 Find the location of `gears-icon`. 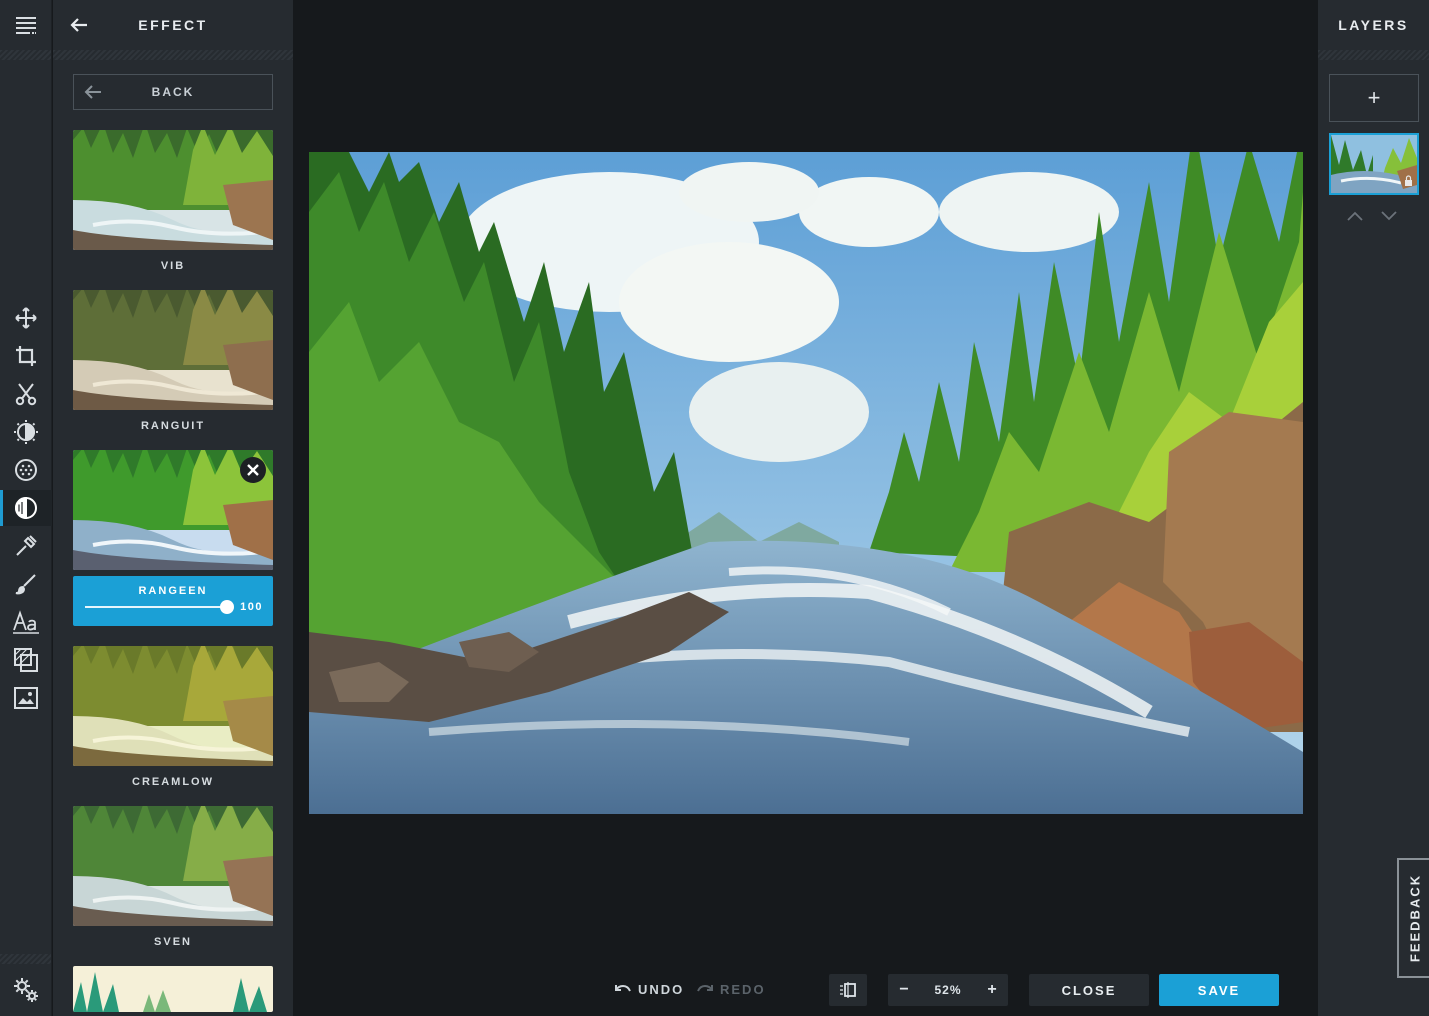

gears-icon is located at coordinates (26, 990).